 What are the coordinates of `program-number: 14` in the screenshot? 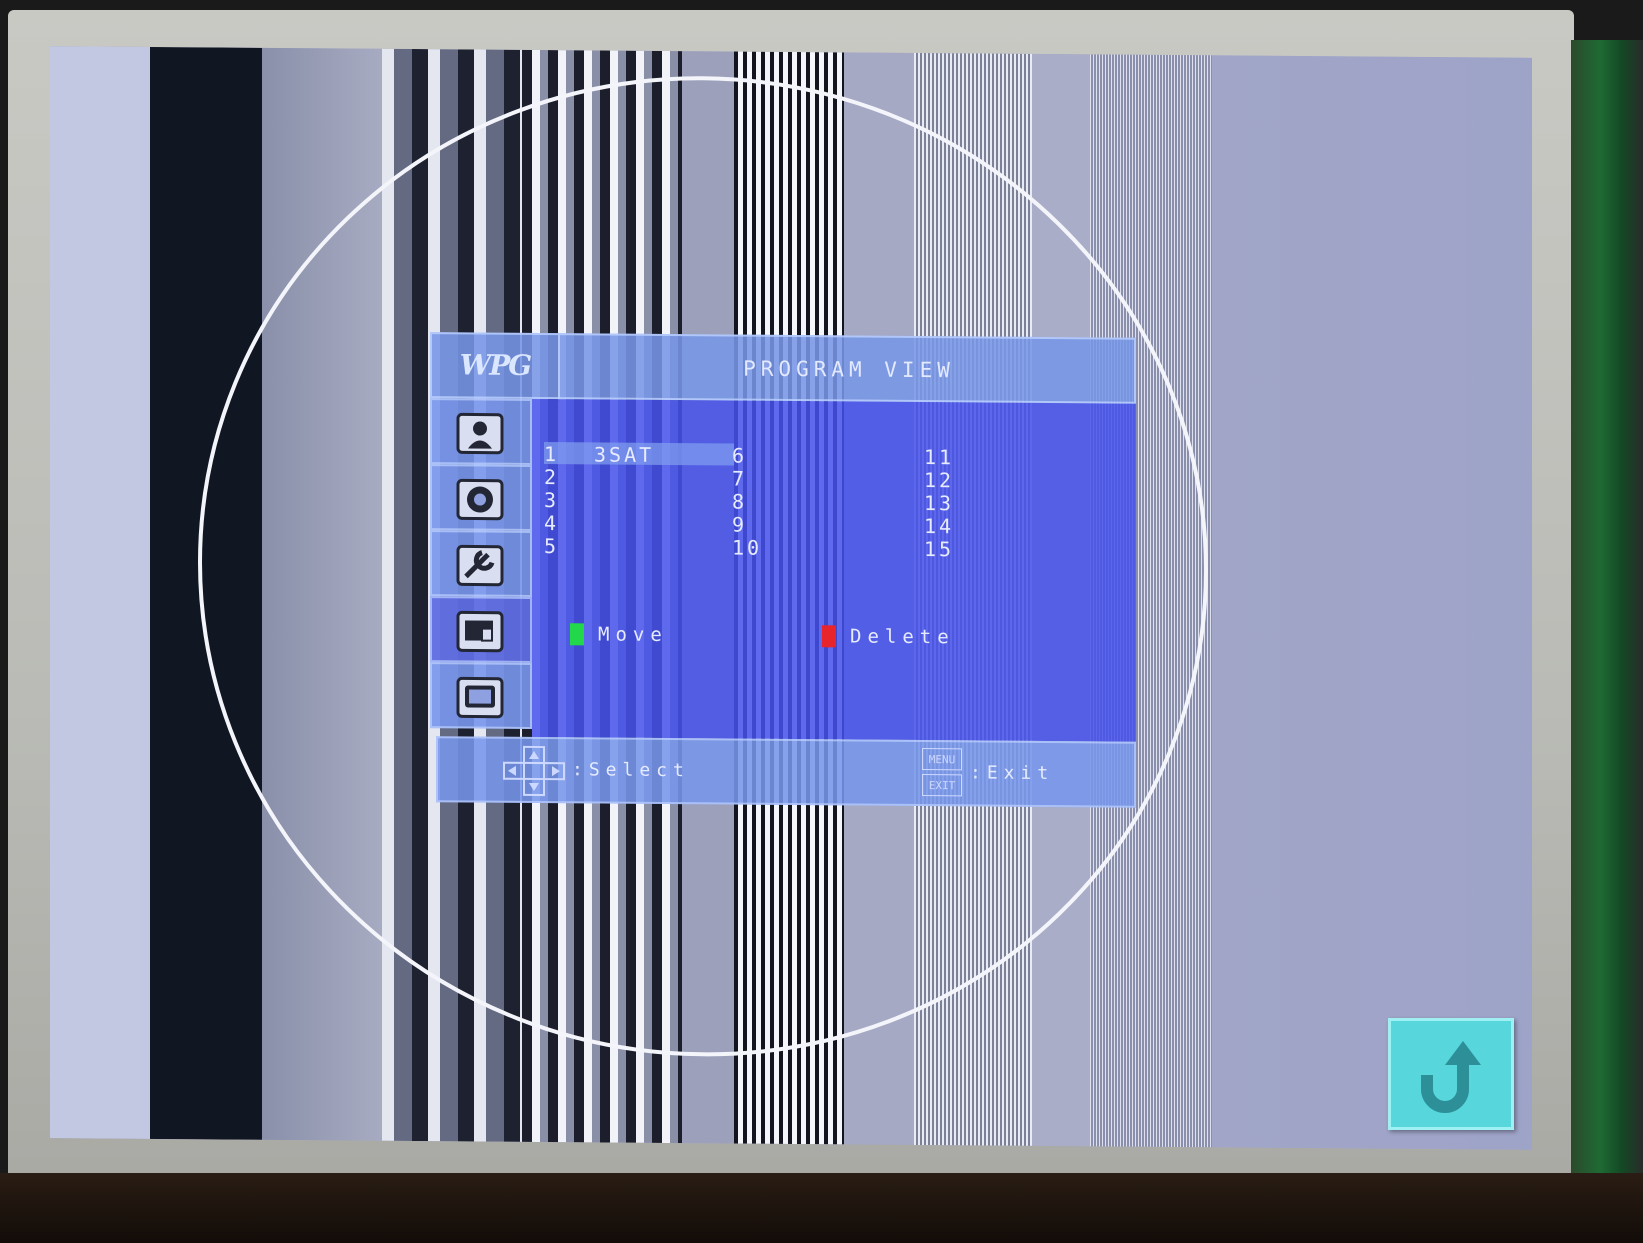 It's located at (939, 526).